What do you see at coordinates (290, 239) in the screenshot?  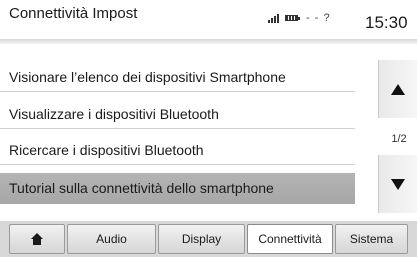 I see `tab-connettivita: Connettività` at bounding box center [290, 239].